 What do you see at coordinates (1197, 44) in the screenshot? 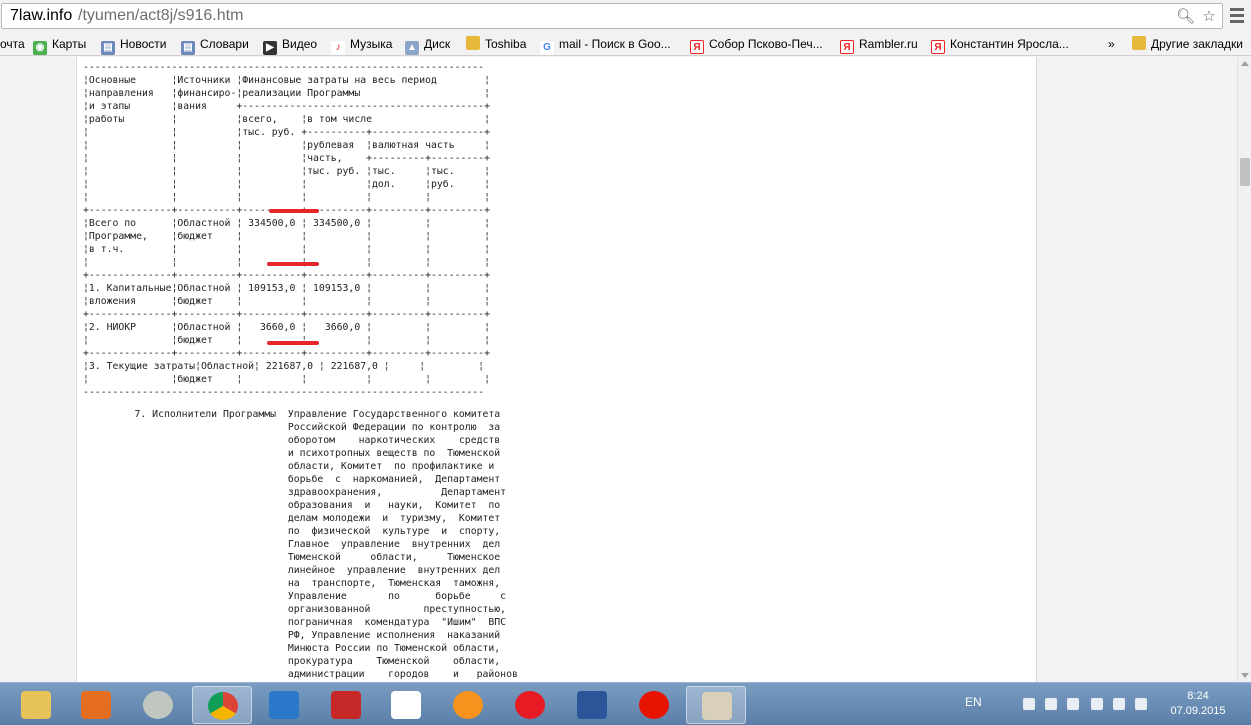
I see `bookmark-label: Другие закладки` at bounding box center [1197, 44].